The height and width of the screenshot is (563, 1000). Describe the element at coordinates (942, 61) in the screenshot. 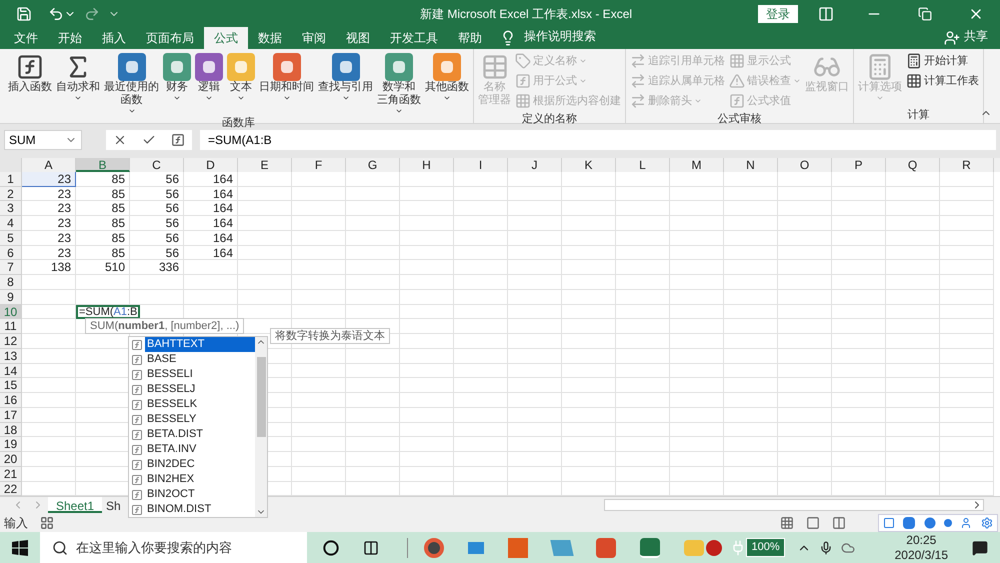

I see `ribbon-button: 开始计算` at that location.